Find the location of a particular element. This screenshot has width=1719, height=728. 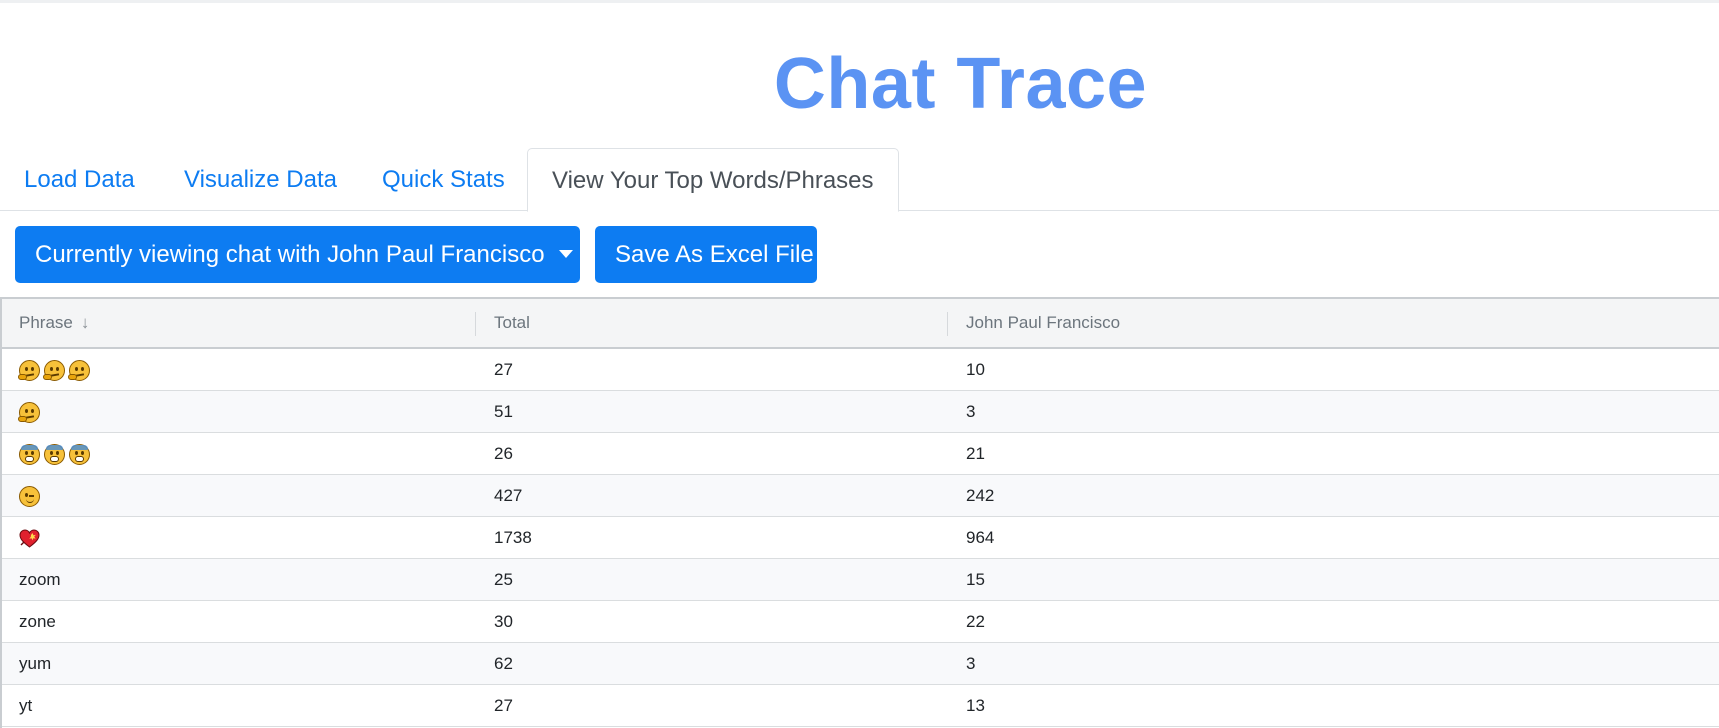

column-header-phrase: Phrase ↓ is located at coordinates (54, 323).